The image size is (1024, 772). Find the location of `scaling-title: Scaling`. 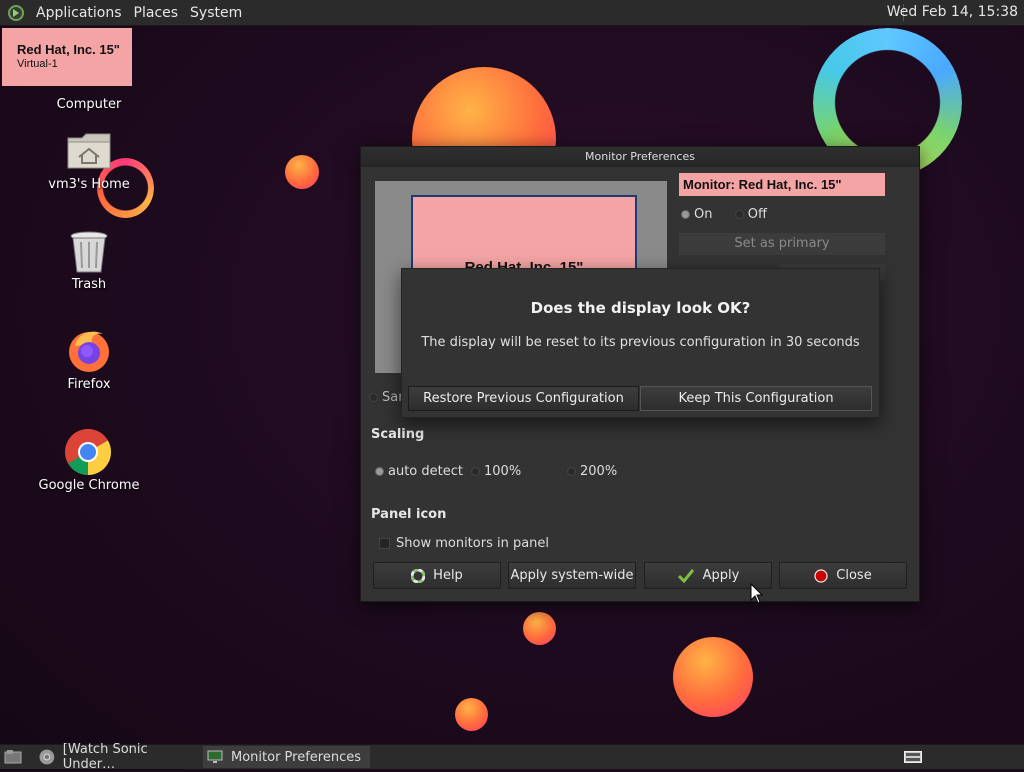

scaling-title: Scaling is located at coordinates (398, 434).